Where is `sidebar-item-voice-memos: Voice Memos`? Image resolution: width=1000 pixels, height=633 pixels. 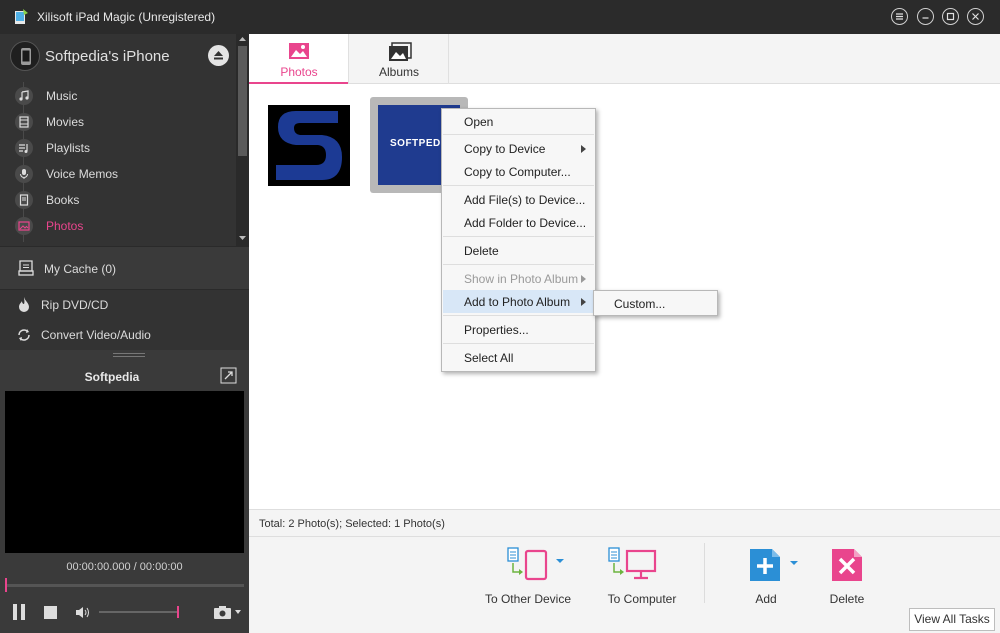 sidebar-item-voice-memos: Voice Memos is located at coordinates (118, 174).